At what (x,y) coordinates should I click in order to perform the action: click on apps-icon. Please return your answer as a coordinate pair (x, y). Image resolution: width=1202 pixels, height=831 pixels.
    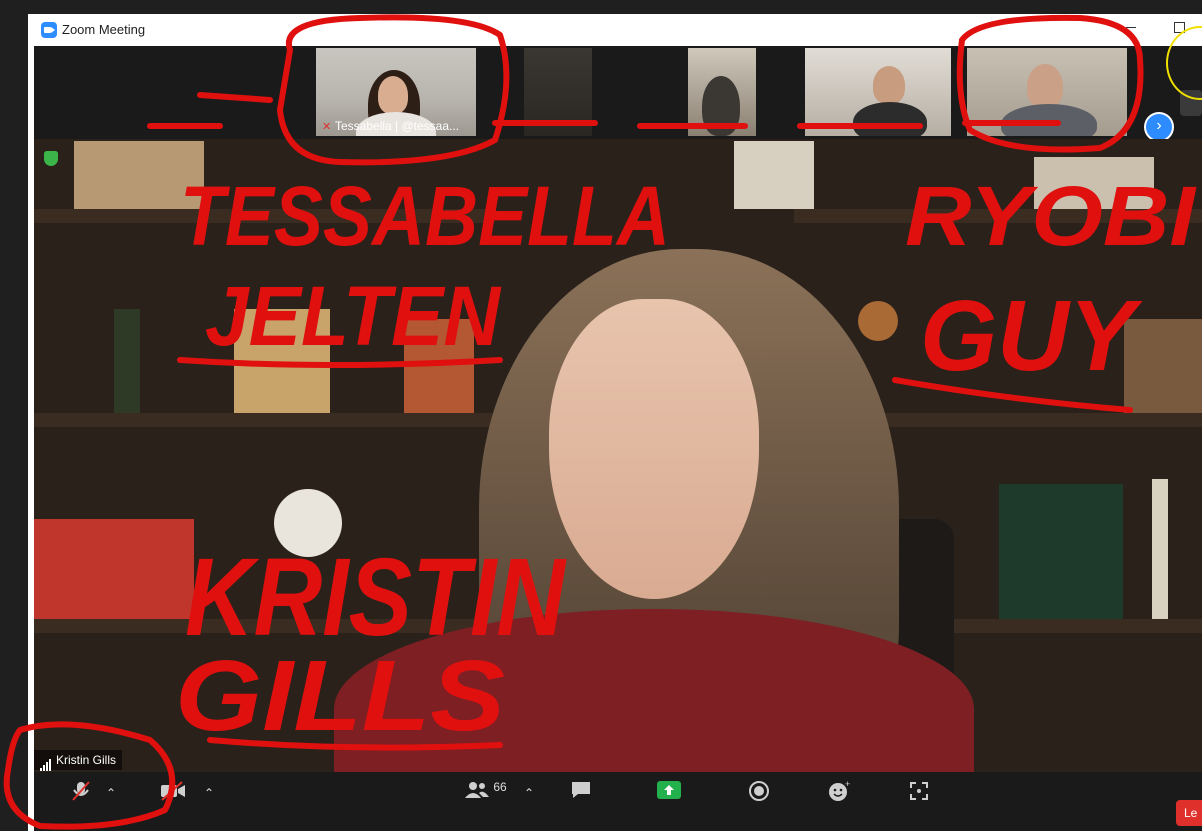
    Looking at the image, I should click on (919, 791).